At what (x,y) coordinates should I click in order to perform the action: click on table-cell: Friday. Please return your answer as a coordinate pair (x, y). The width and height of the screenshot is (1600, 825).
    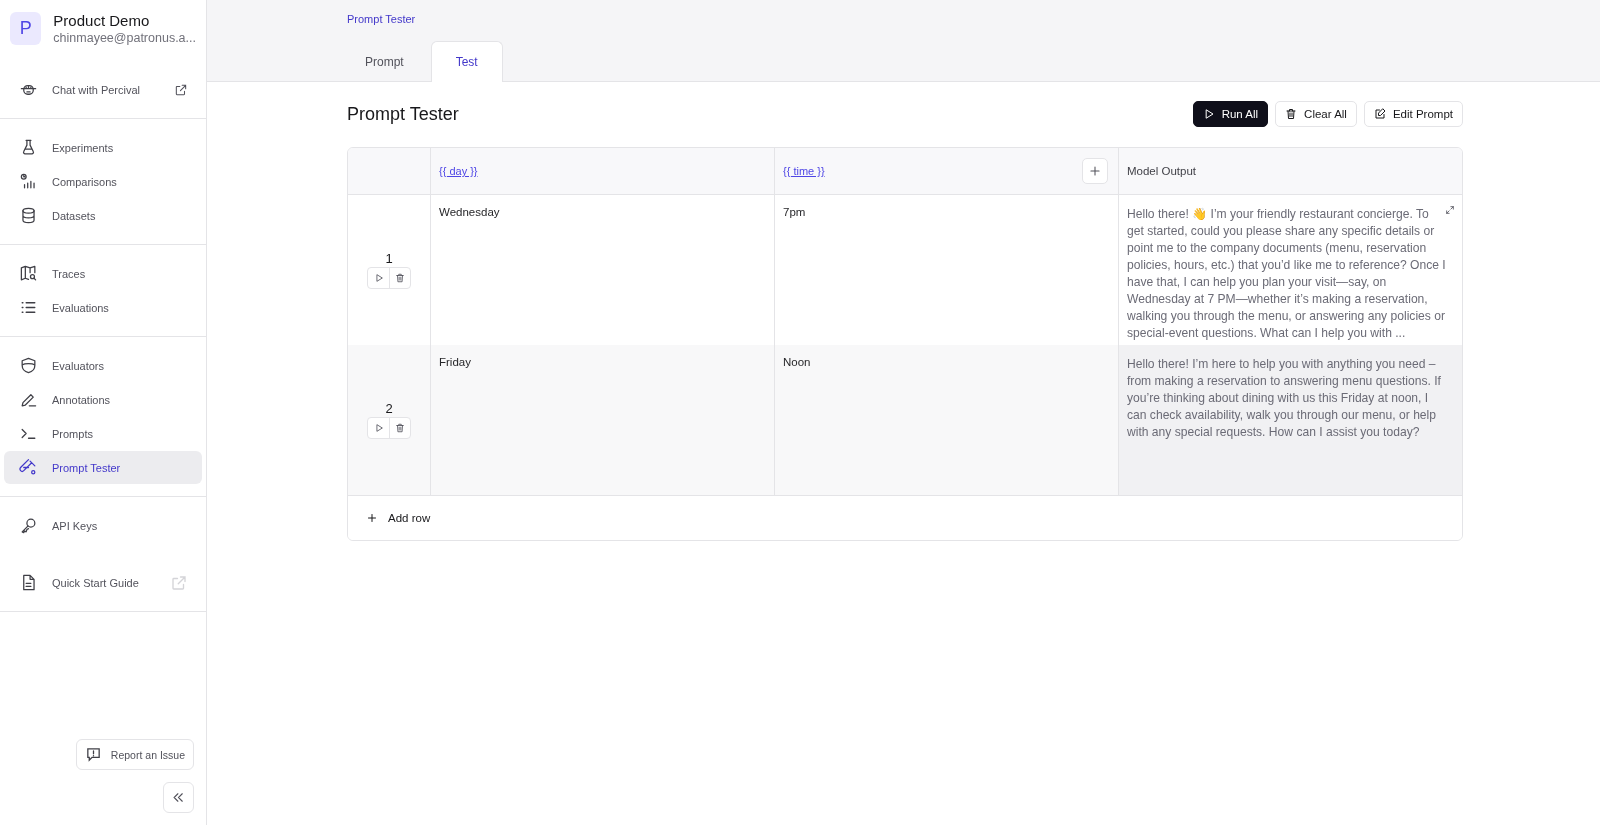
    Looking at the image, I should click on (455, 362).